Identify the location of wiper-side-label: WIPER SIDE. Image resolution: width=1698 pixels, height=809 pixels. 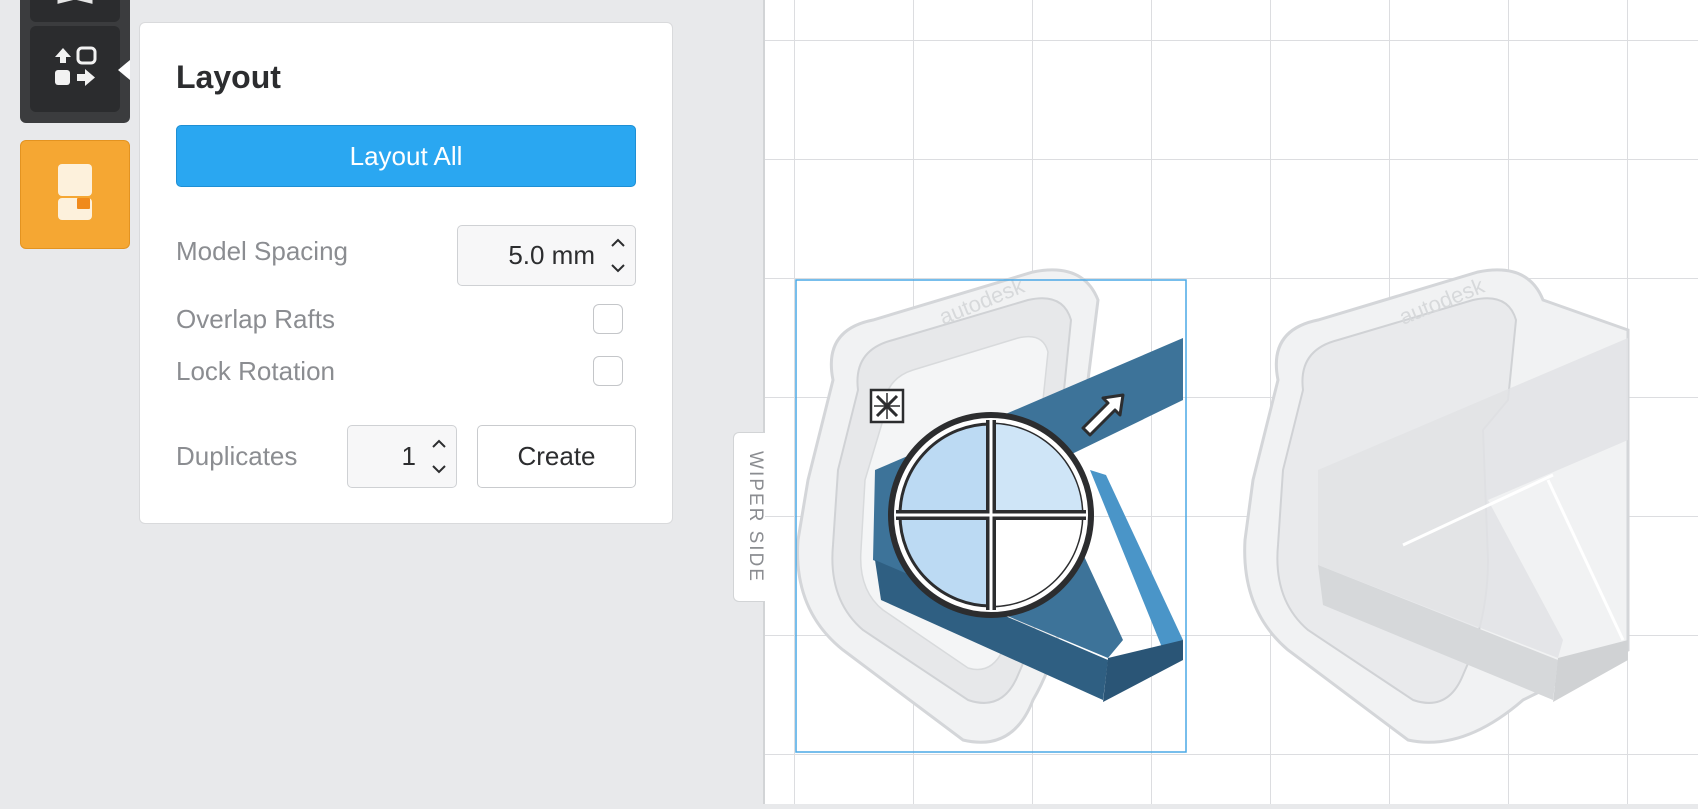
(755, 517).